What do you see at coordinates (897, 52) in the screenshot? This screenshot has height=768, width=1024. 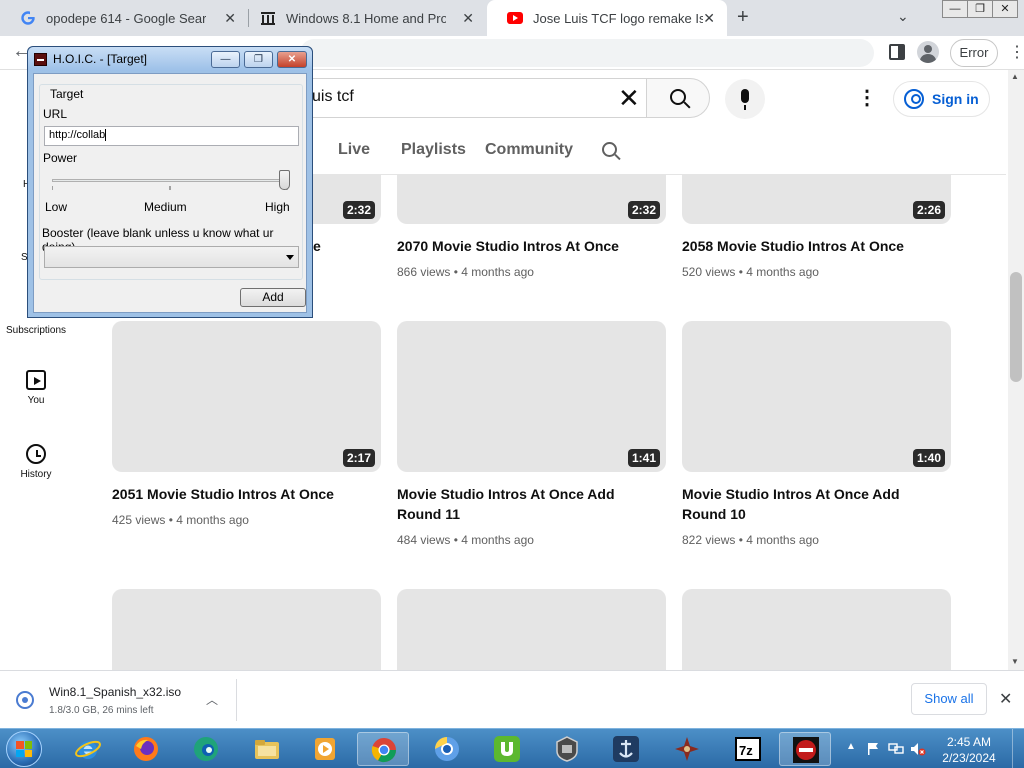 I see `side-panel-icon` at bounding box center [897, 52].